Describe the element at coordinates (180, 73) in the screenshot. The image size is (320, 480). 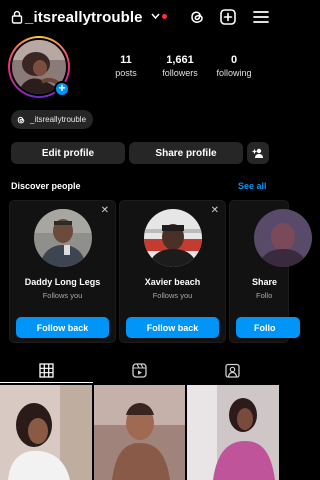
I see `followers-label: followers` at that location.